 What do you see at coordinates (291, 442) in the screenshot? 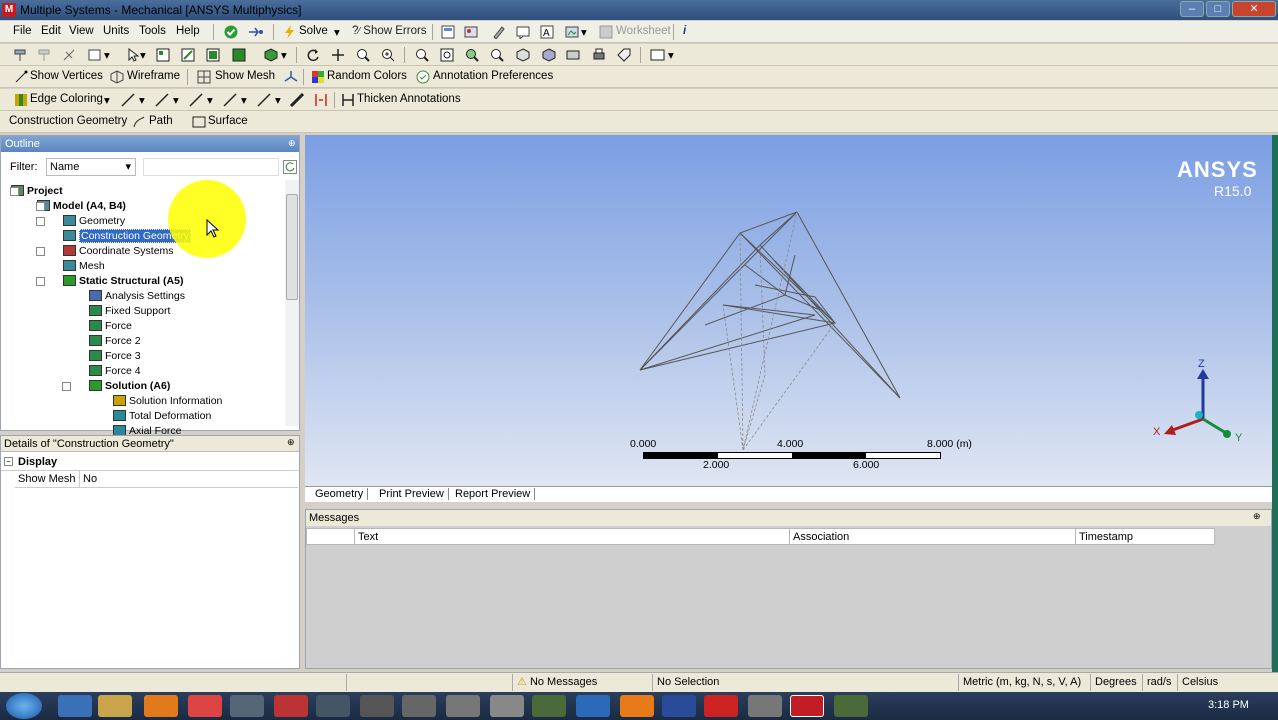
I see `details-pin-icon: ⊕` at bounding box center [291, 442].